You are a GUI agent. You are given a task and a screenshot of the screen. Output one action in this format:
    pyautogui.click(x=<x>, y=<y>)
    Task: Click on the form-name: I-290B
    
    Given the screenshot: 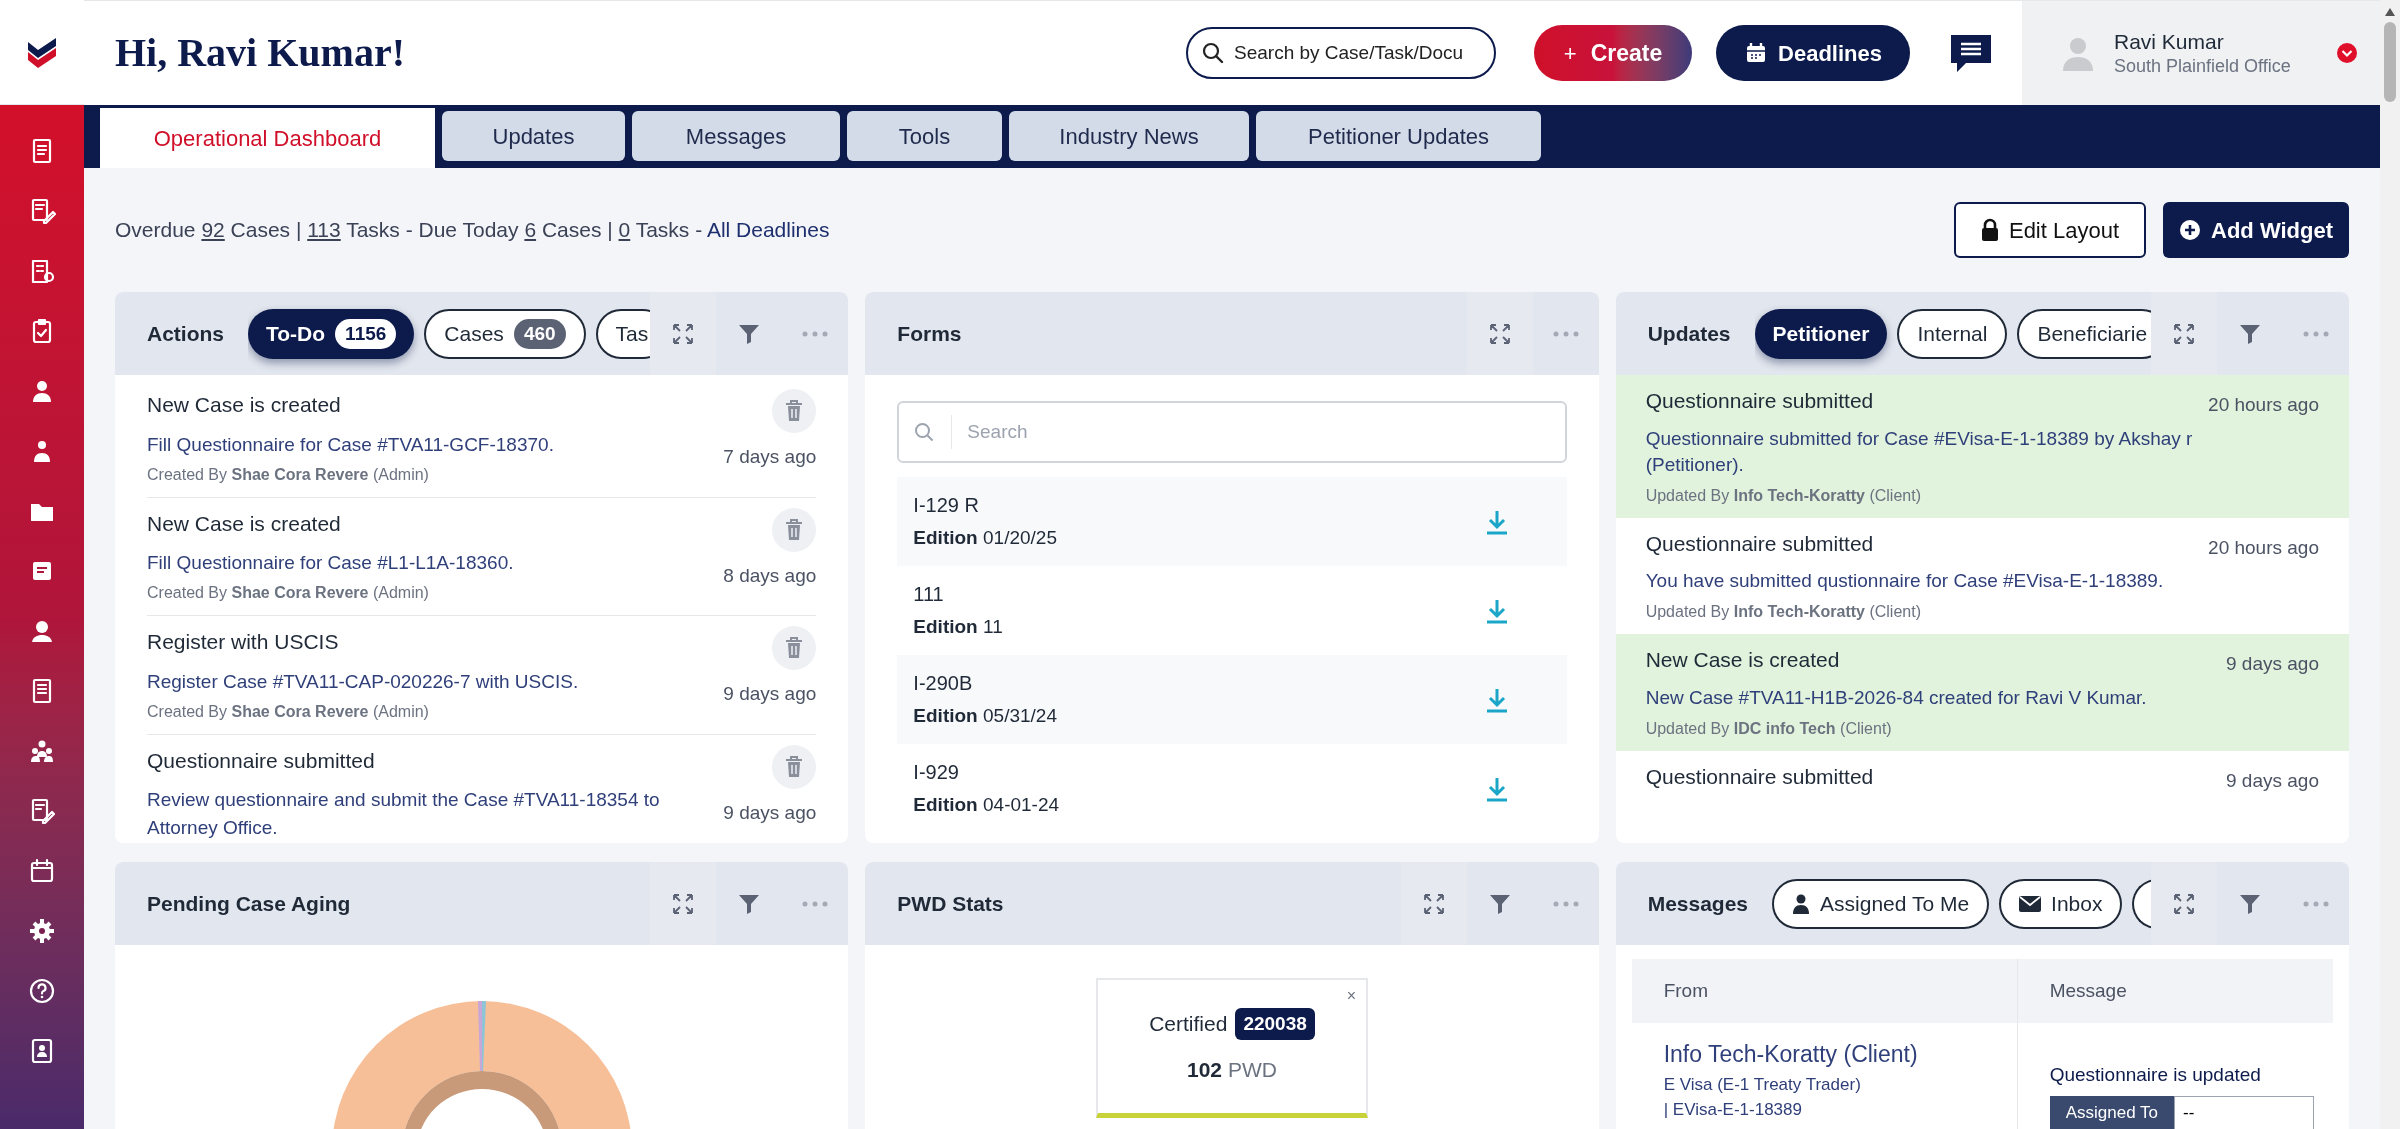 What is the action you would take?
    pyautogui.click(x=943, y=684)
    